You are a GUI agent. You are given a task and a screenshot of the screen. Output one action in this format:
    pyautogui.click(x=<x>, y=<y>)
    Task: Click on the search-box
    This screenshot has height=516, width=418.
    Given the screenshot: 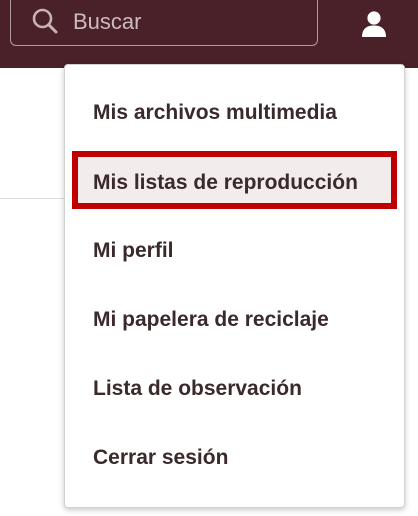 What is the action you would take?
    pyautogui.click(x=164, y=23)
    